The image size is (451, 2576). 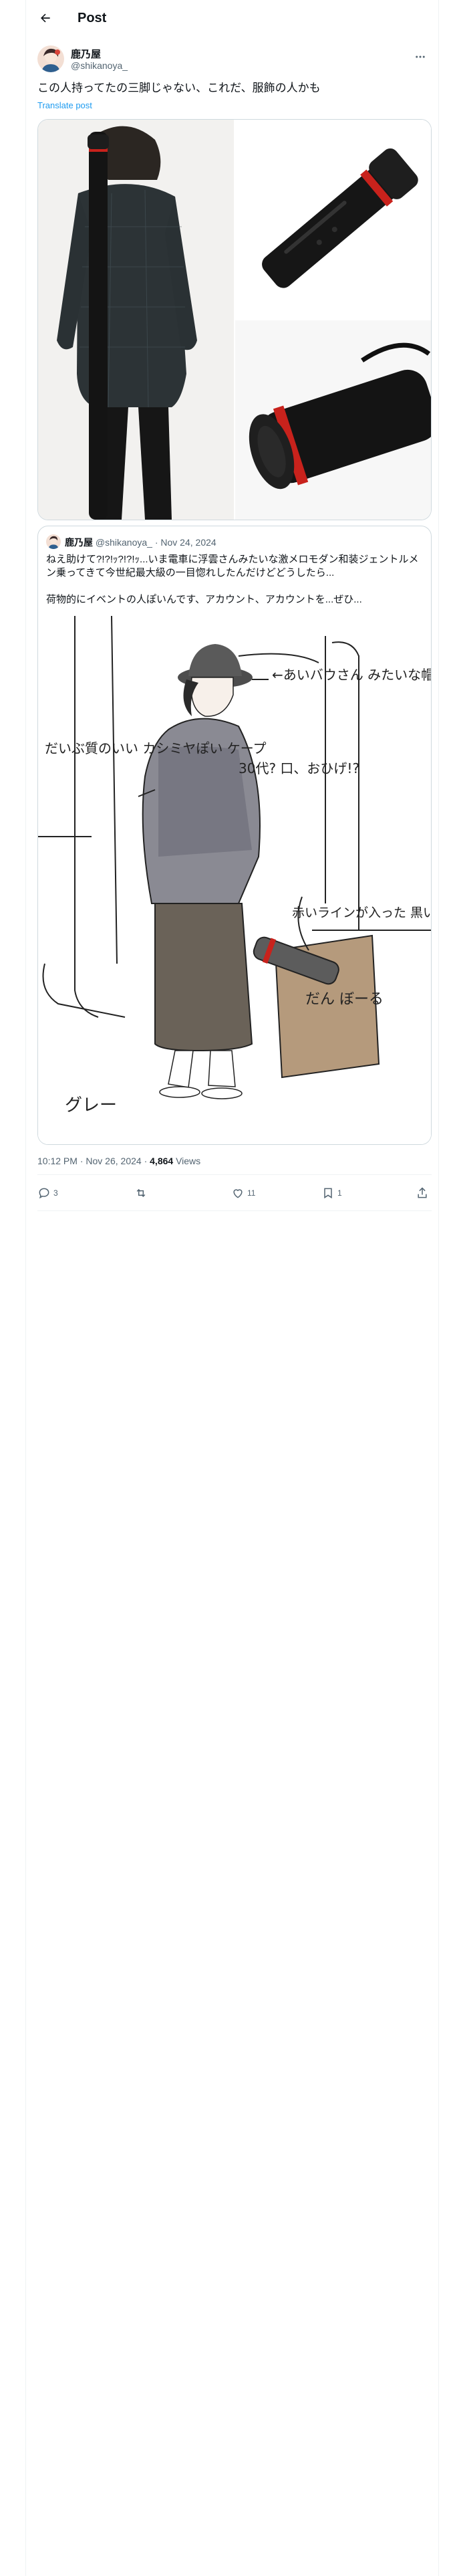 I want to click on author-handle: @shikanoya_, so click(x=99, y=65).